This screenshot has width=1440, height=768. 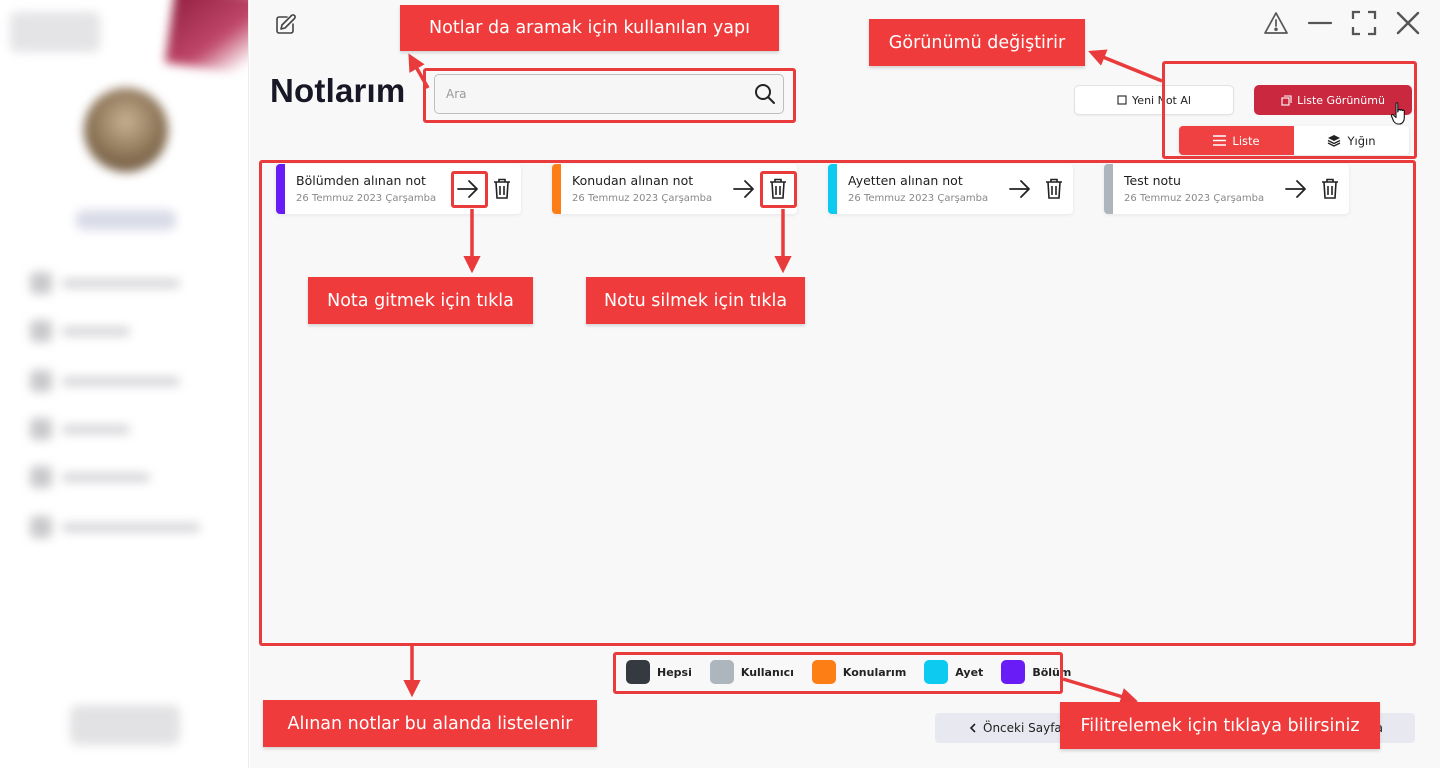 What do you see at coordinates (338, 90) in the screenshot?
I see `page-title: Notlarım` at bounding box center [338, 90].